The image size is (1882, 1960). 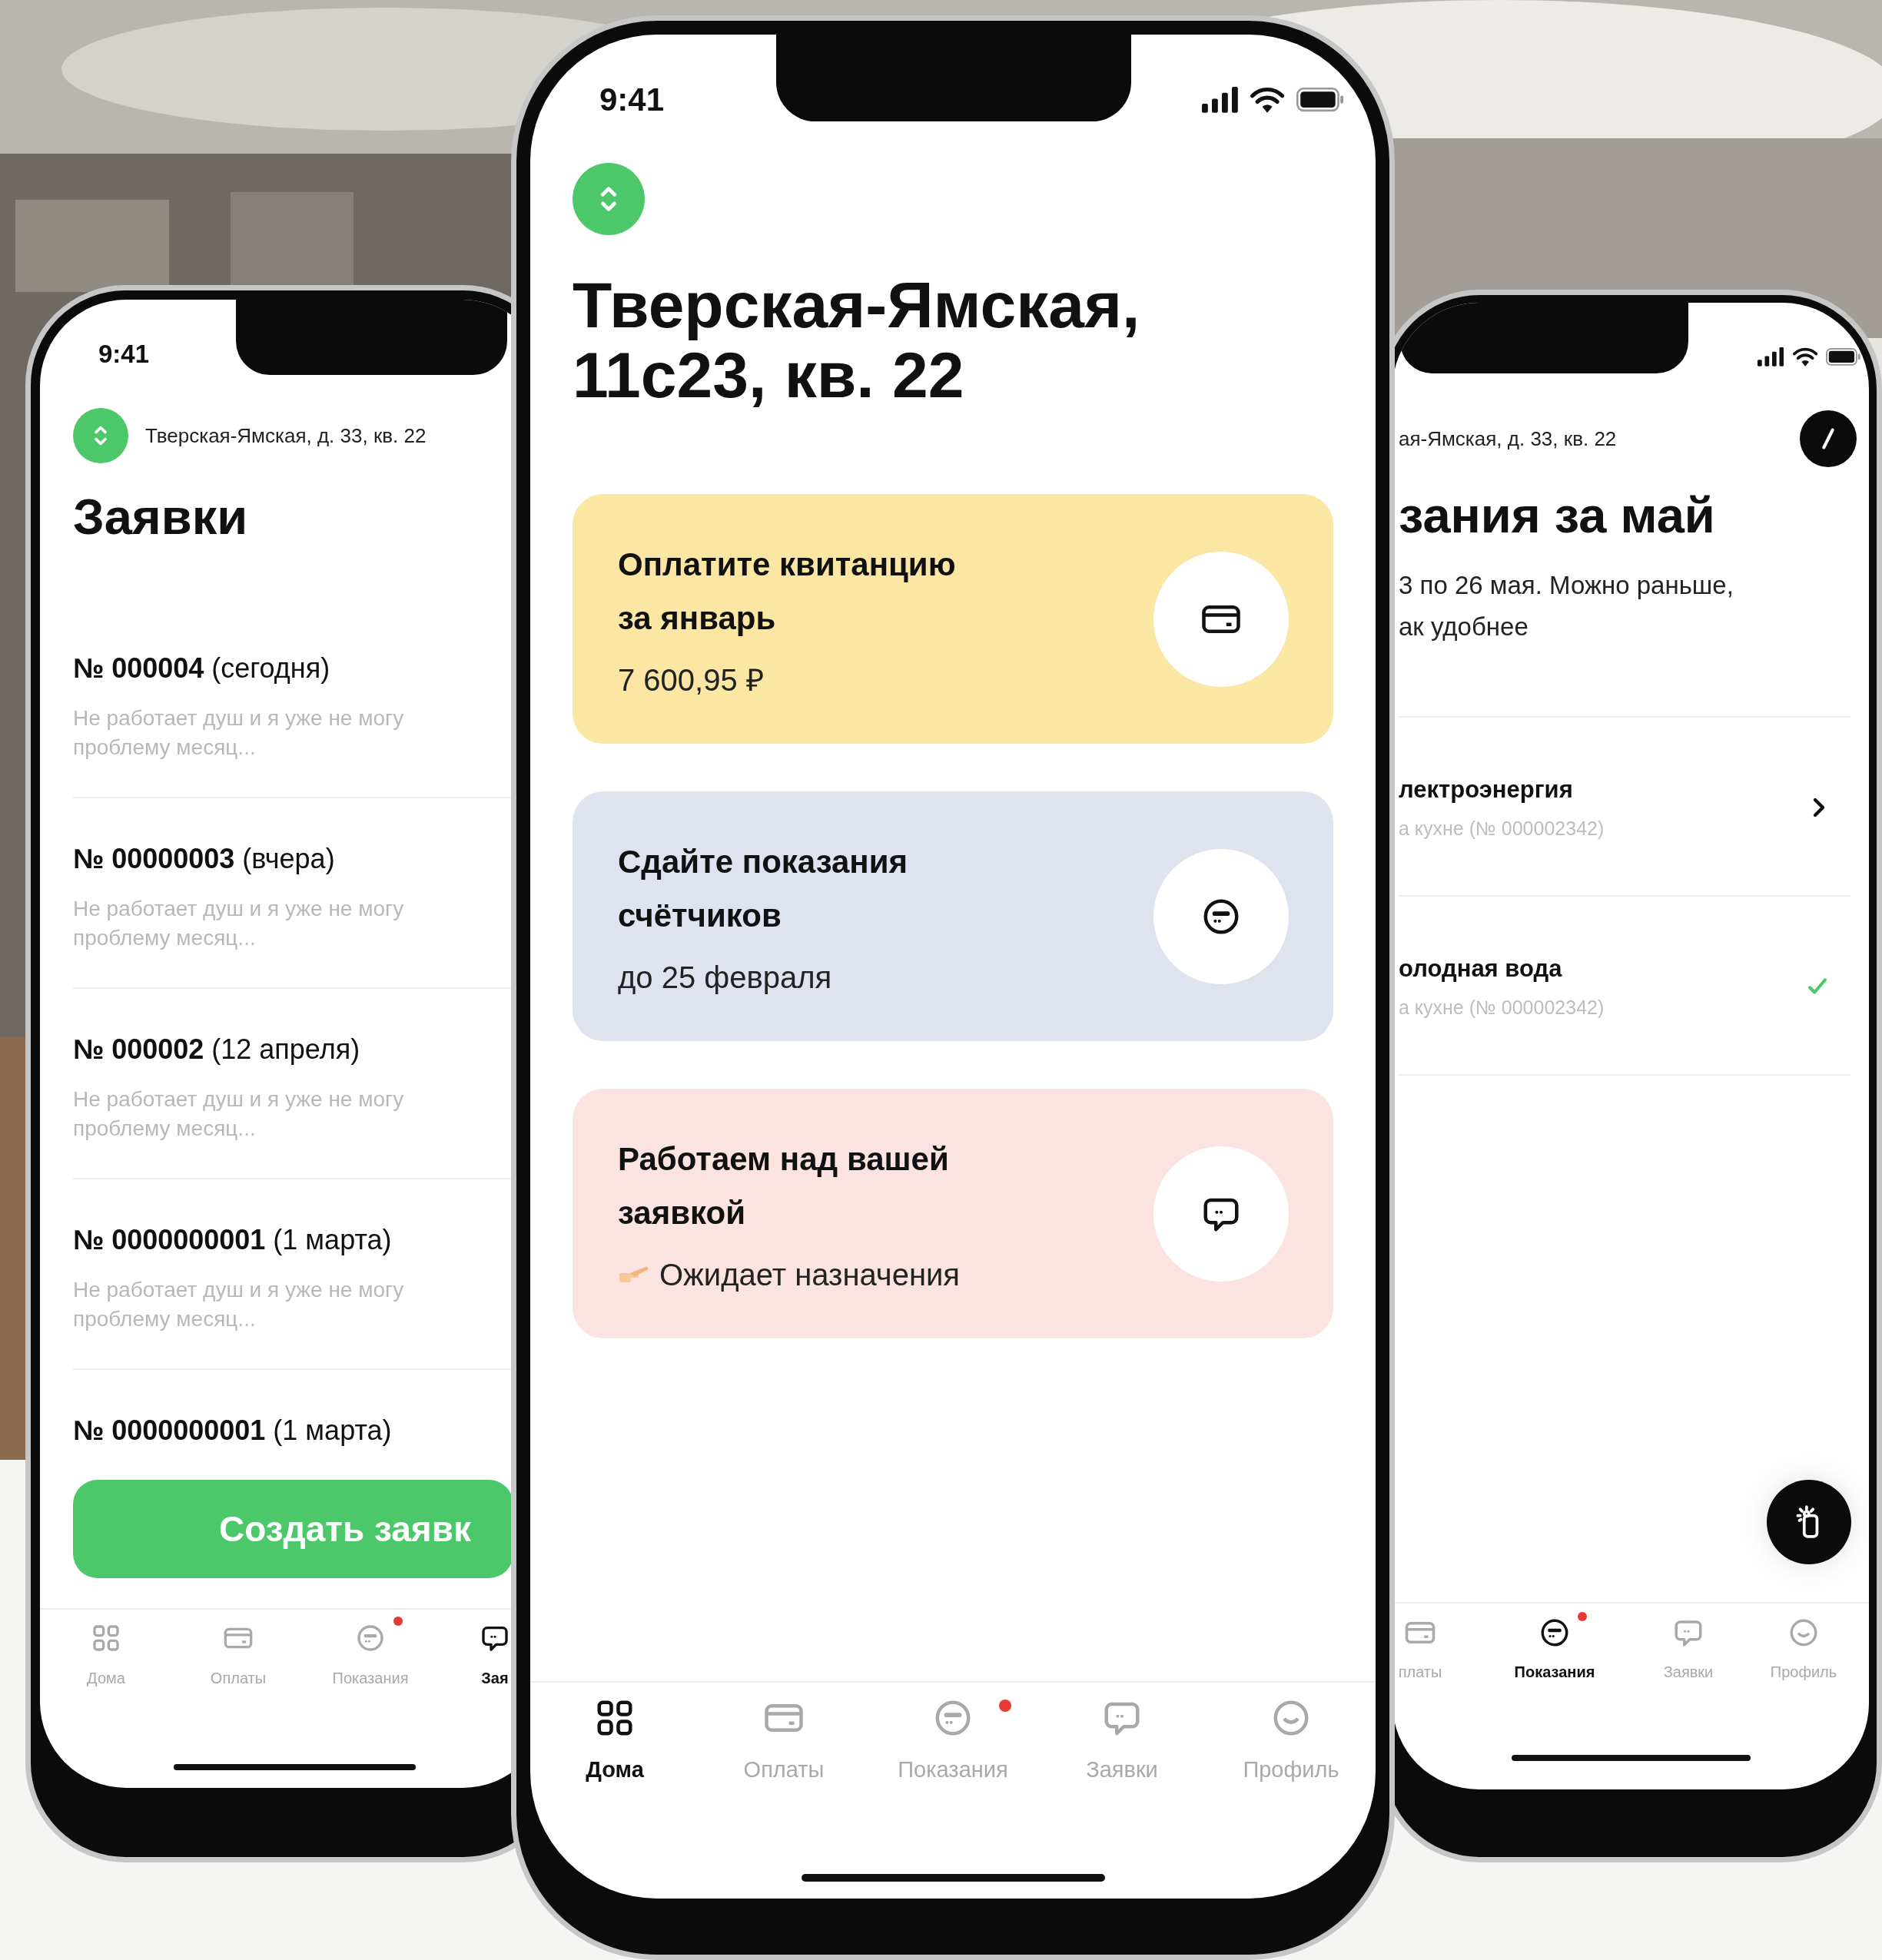 I want to click on meter-title: олодная вода, so click(x=1481, y=968).